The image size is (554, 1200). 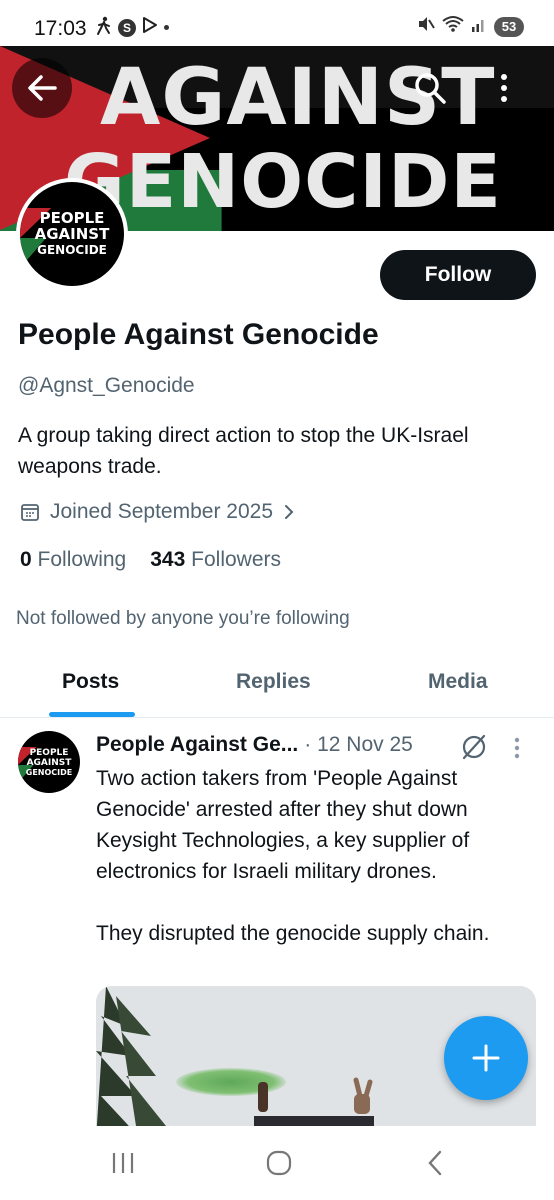 What do you see at coordinates (479, 26) in the screenshot?
I see `signal-icon` at bounding box center [479, 26].